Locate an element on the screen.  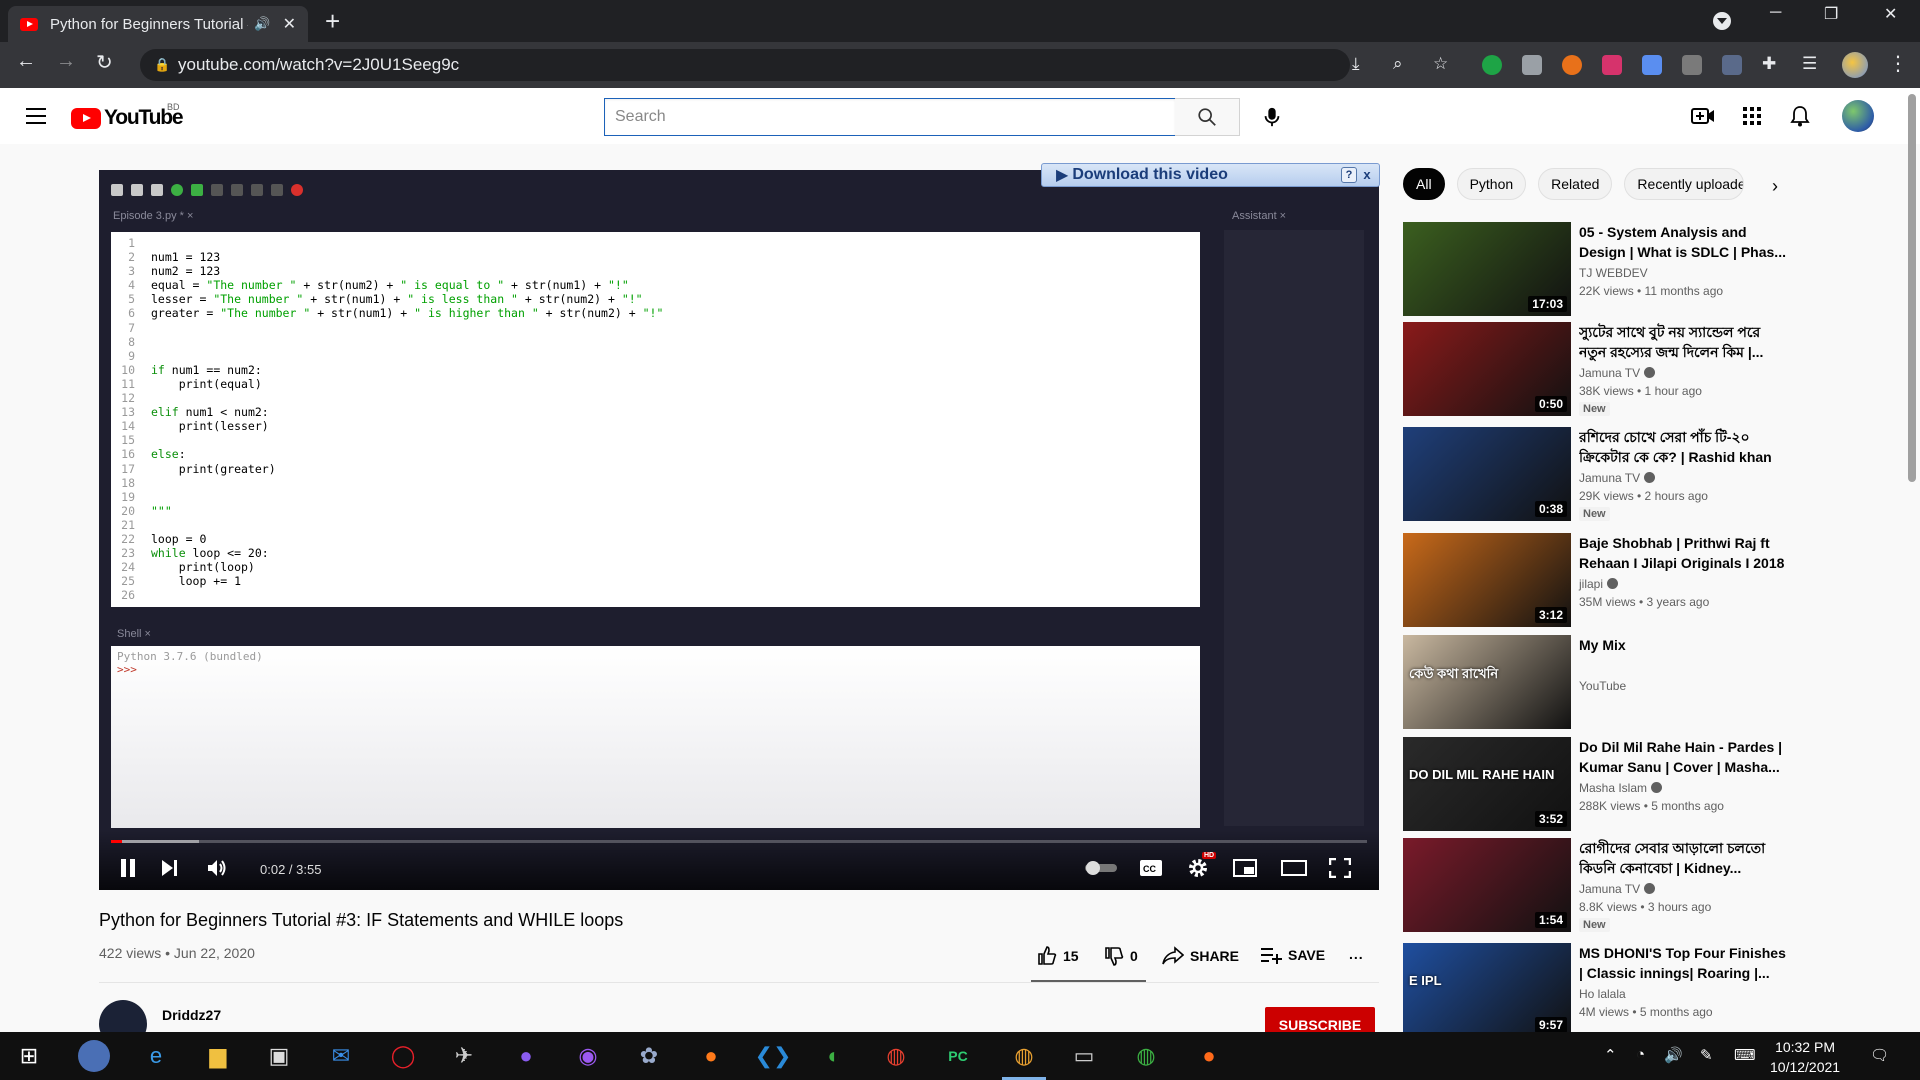
minimize-icon: ─ is located at coordinates (1775, 13).